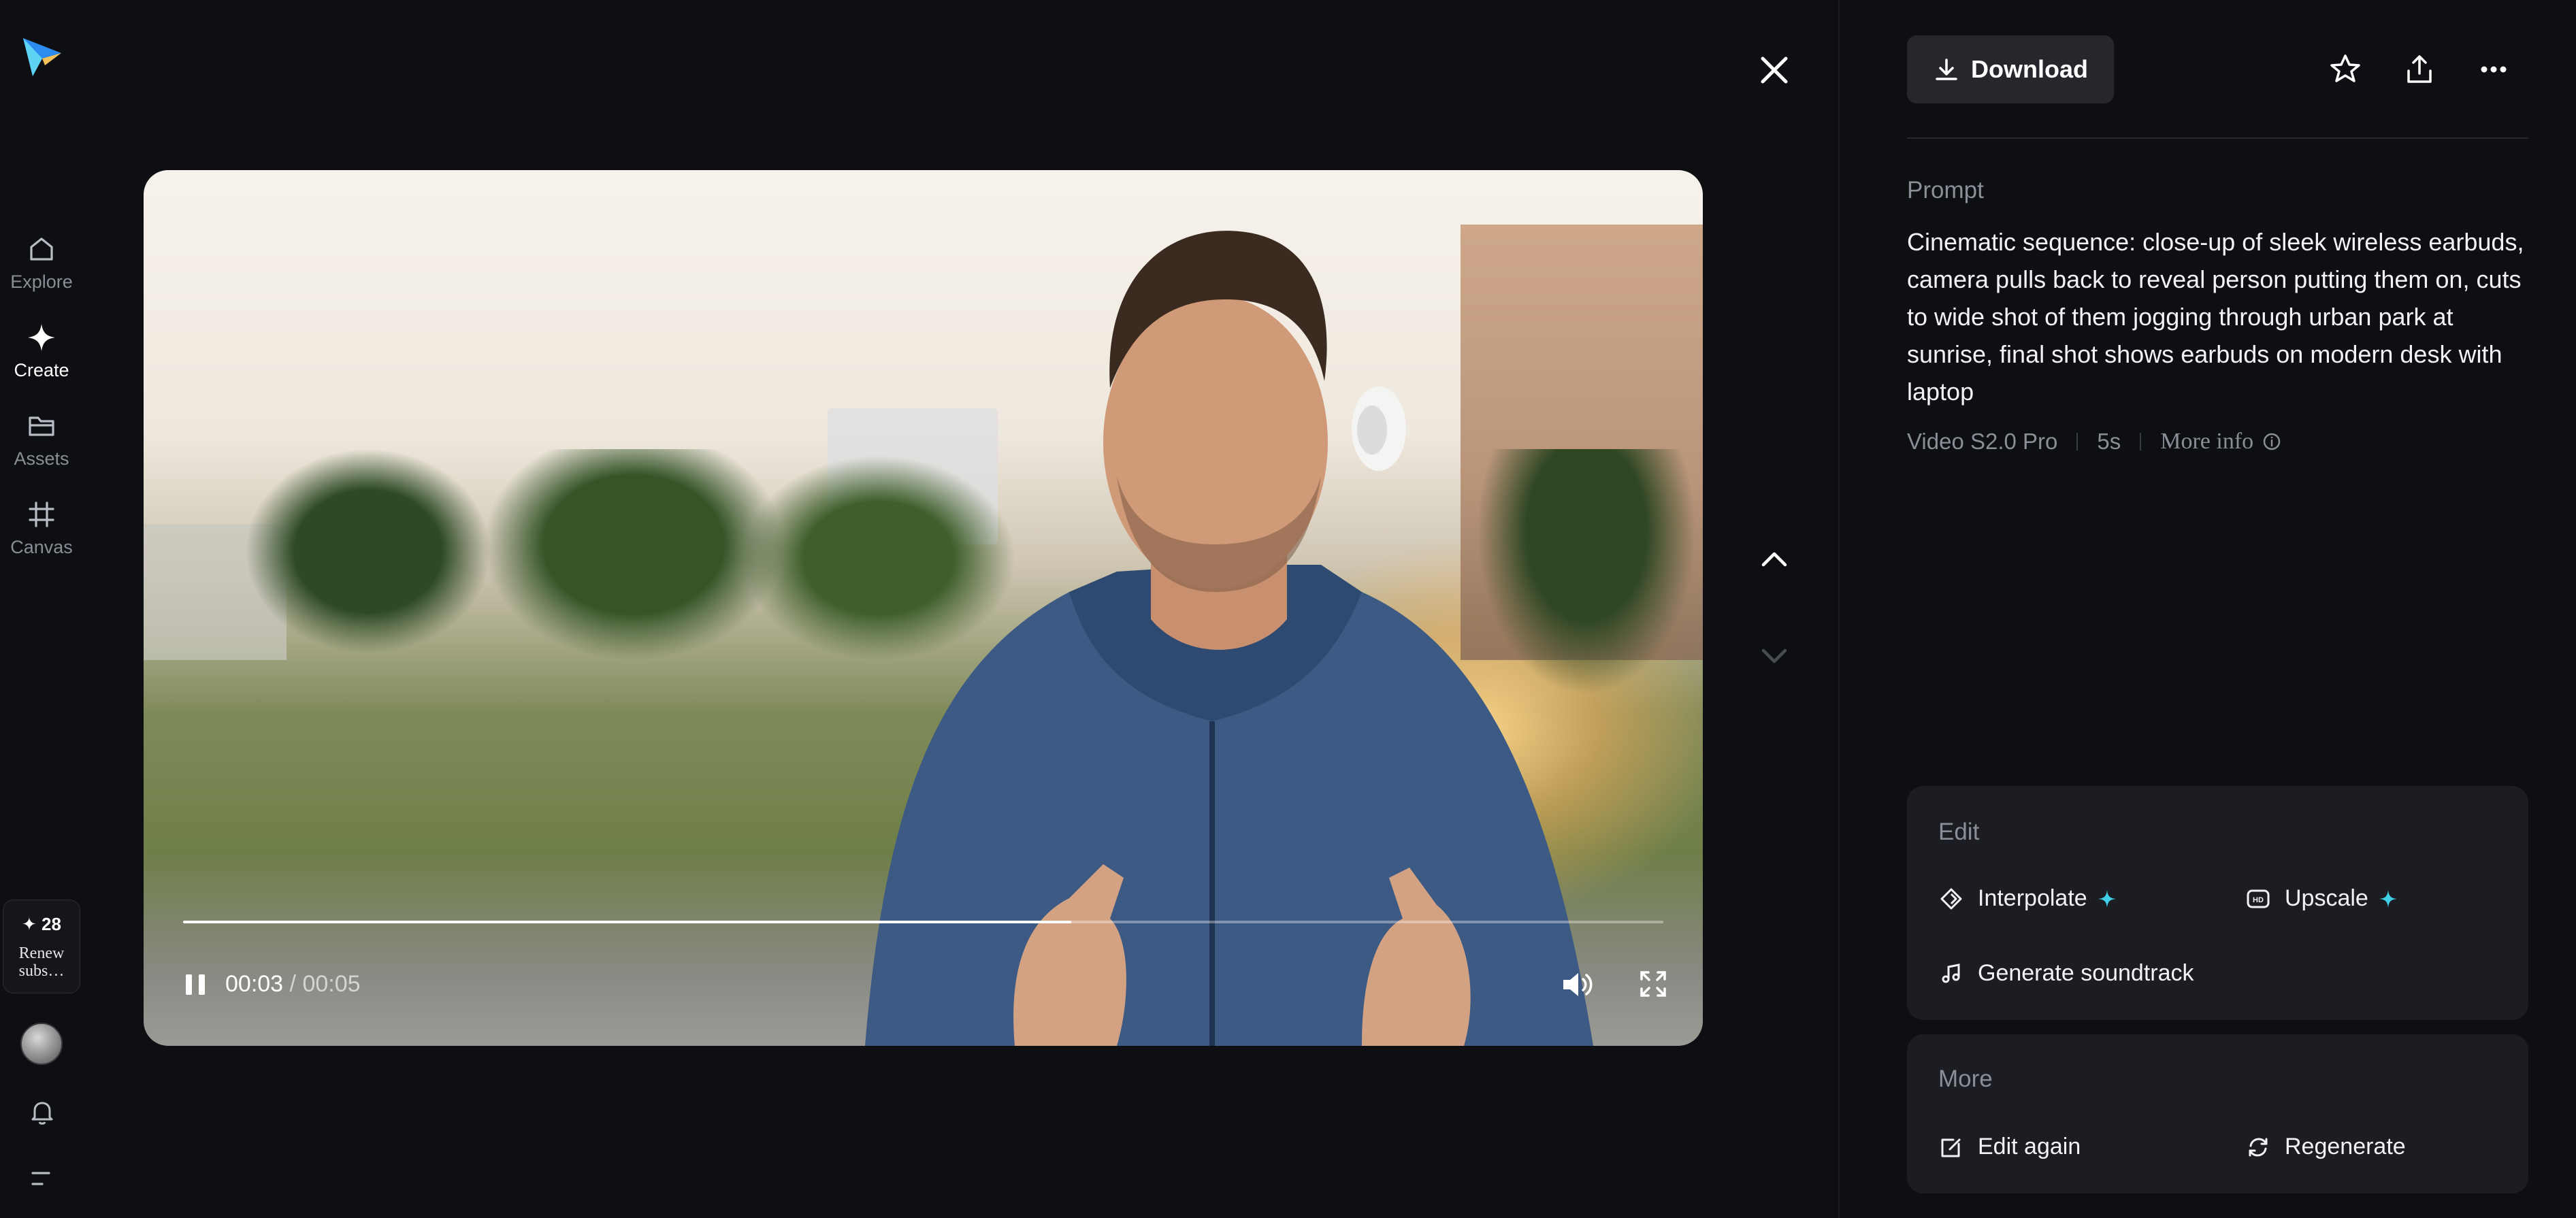 This screenshot has width=2576, height=1218. I want to click on edit-card-title: Edit, so click(1959, 832).